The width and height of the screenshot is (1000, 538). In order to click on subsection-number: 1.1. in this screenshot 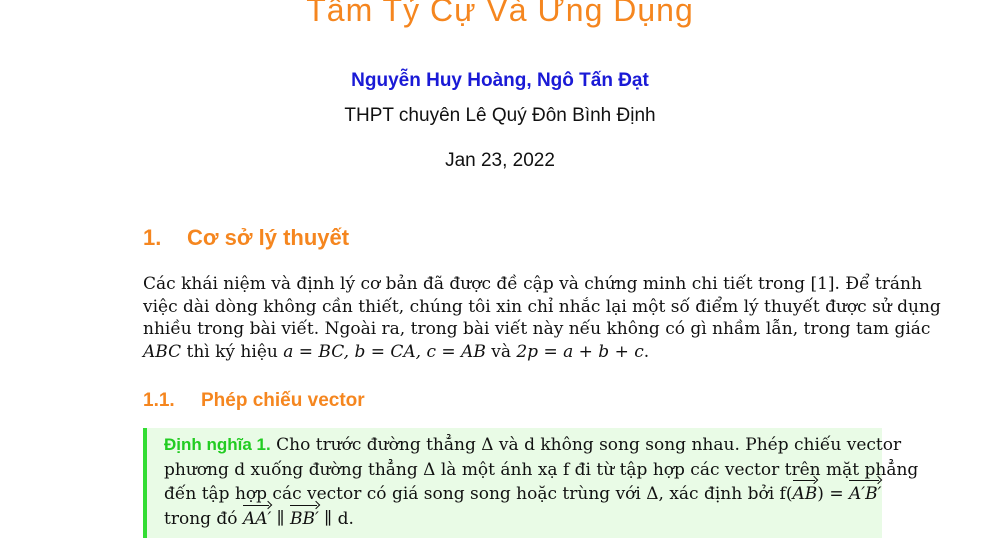, I will do `click(159, 400)`.